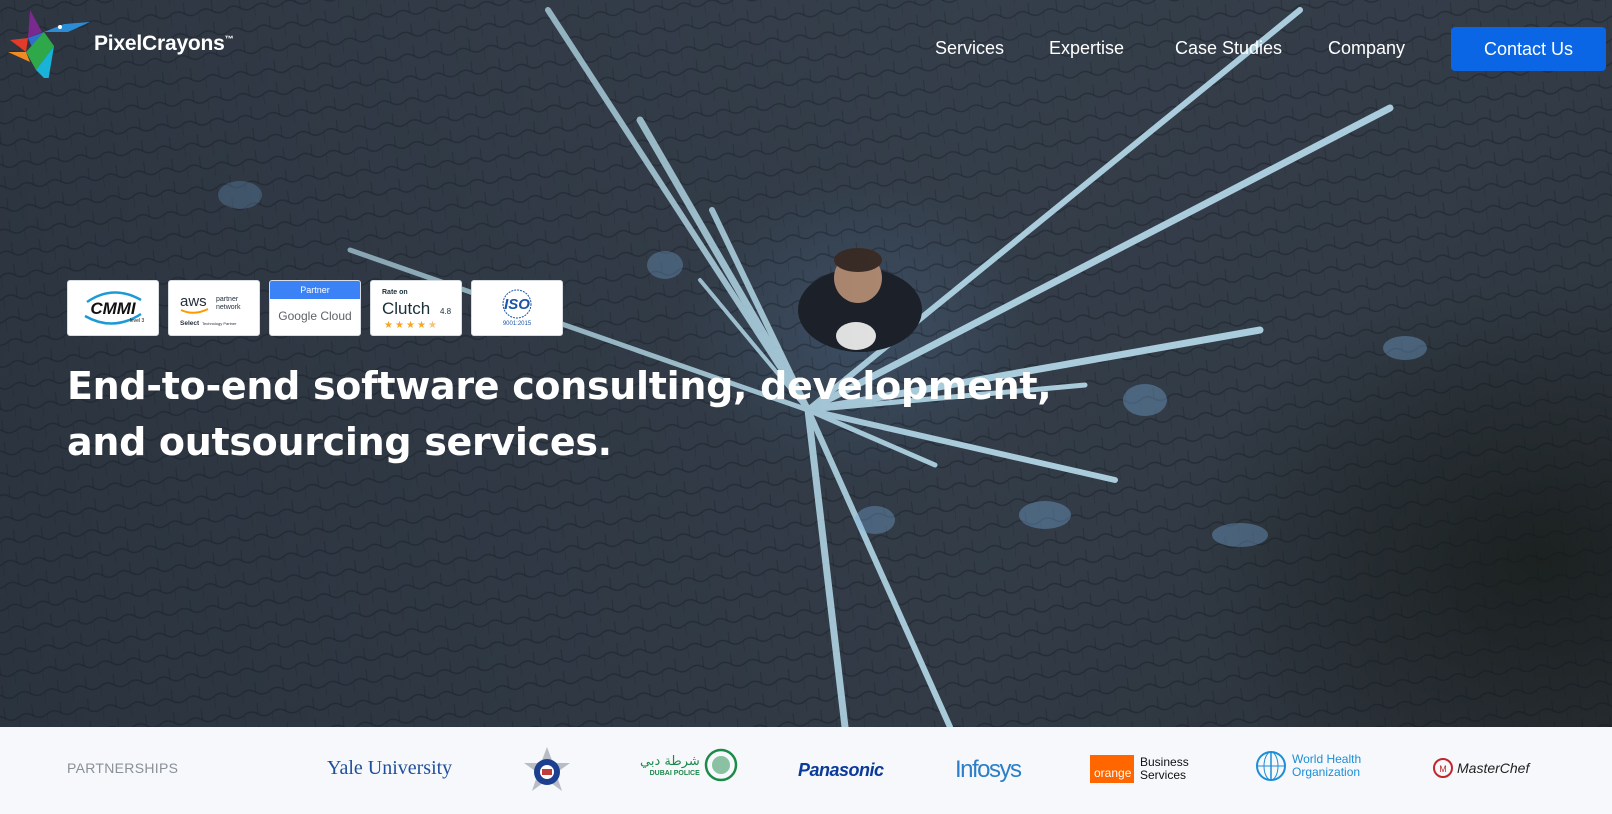 The width and height of the screenshot is (1612, 814). I want to click on rating-stars-icon: ★ ★ ★ ★ ★, so click(410, 325).